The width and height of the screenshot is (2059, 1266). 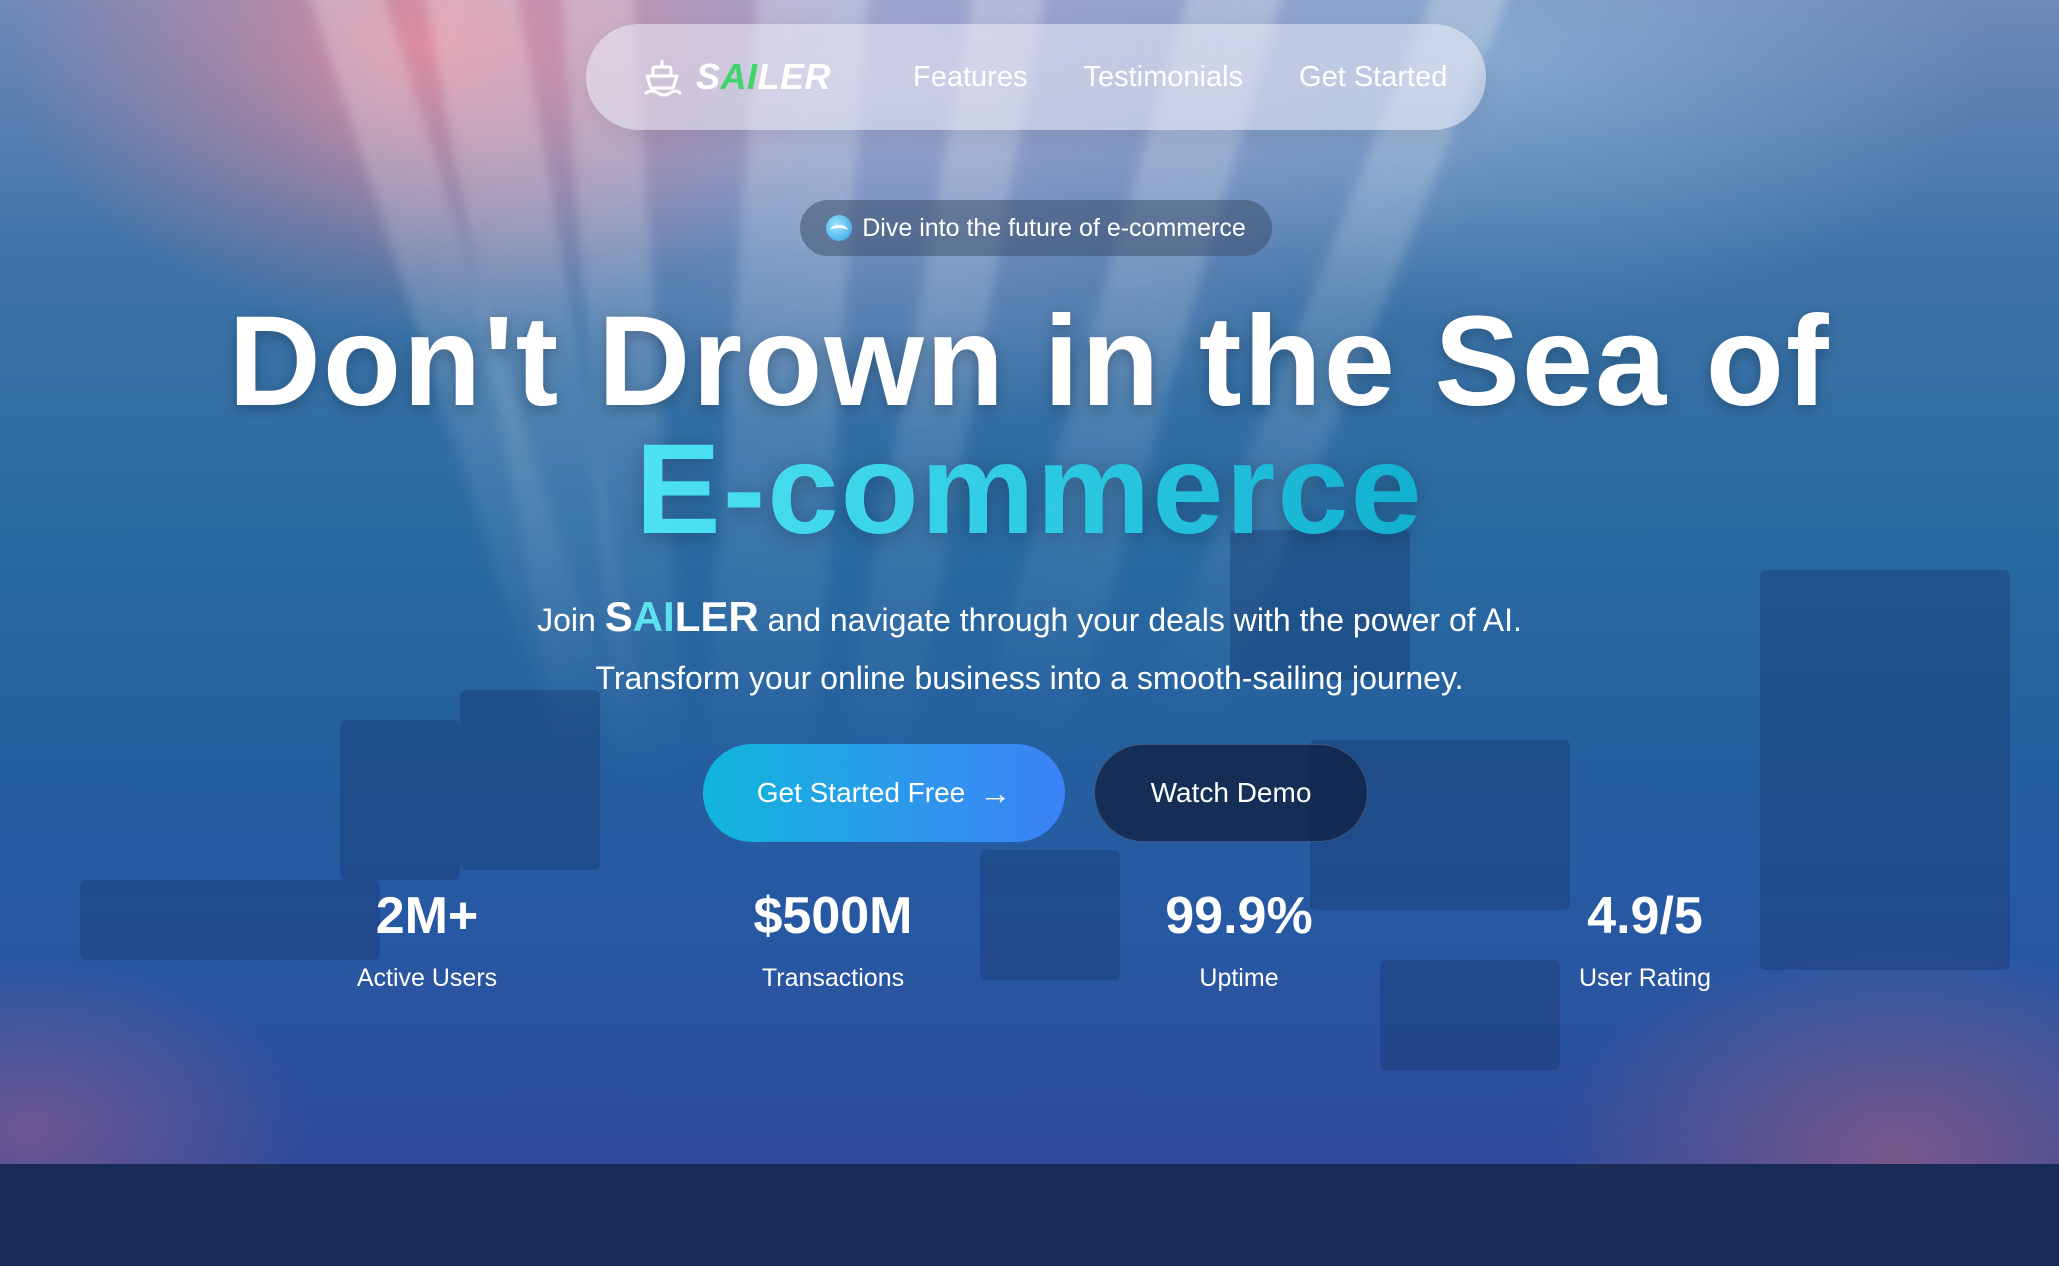 I want to click on logo-text: SAILER, so click(x=764, y=76).